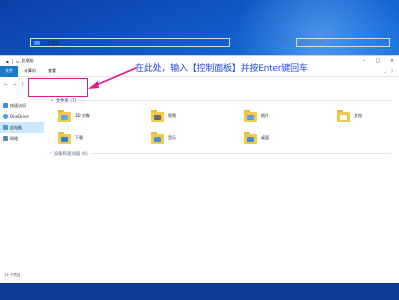 The width and height of the screenshot is (399, 300). What do you see at coordinates (18, 105) in the screenshot?
I see `sidebar-item-label: 快速访问` at bounding box center [18, 105].